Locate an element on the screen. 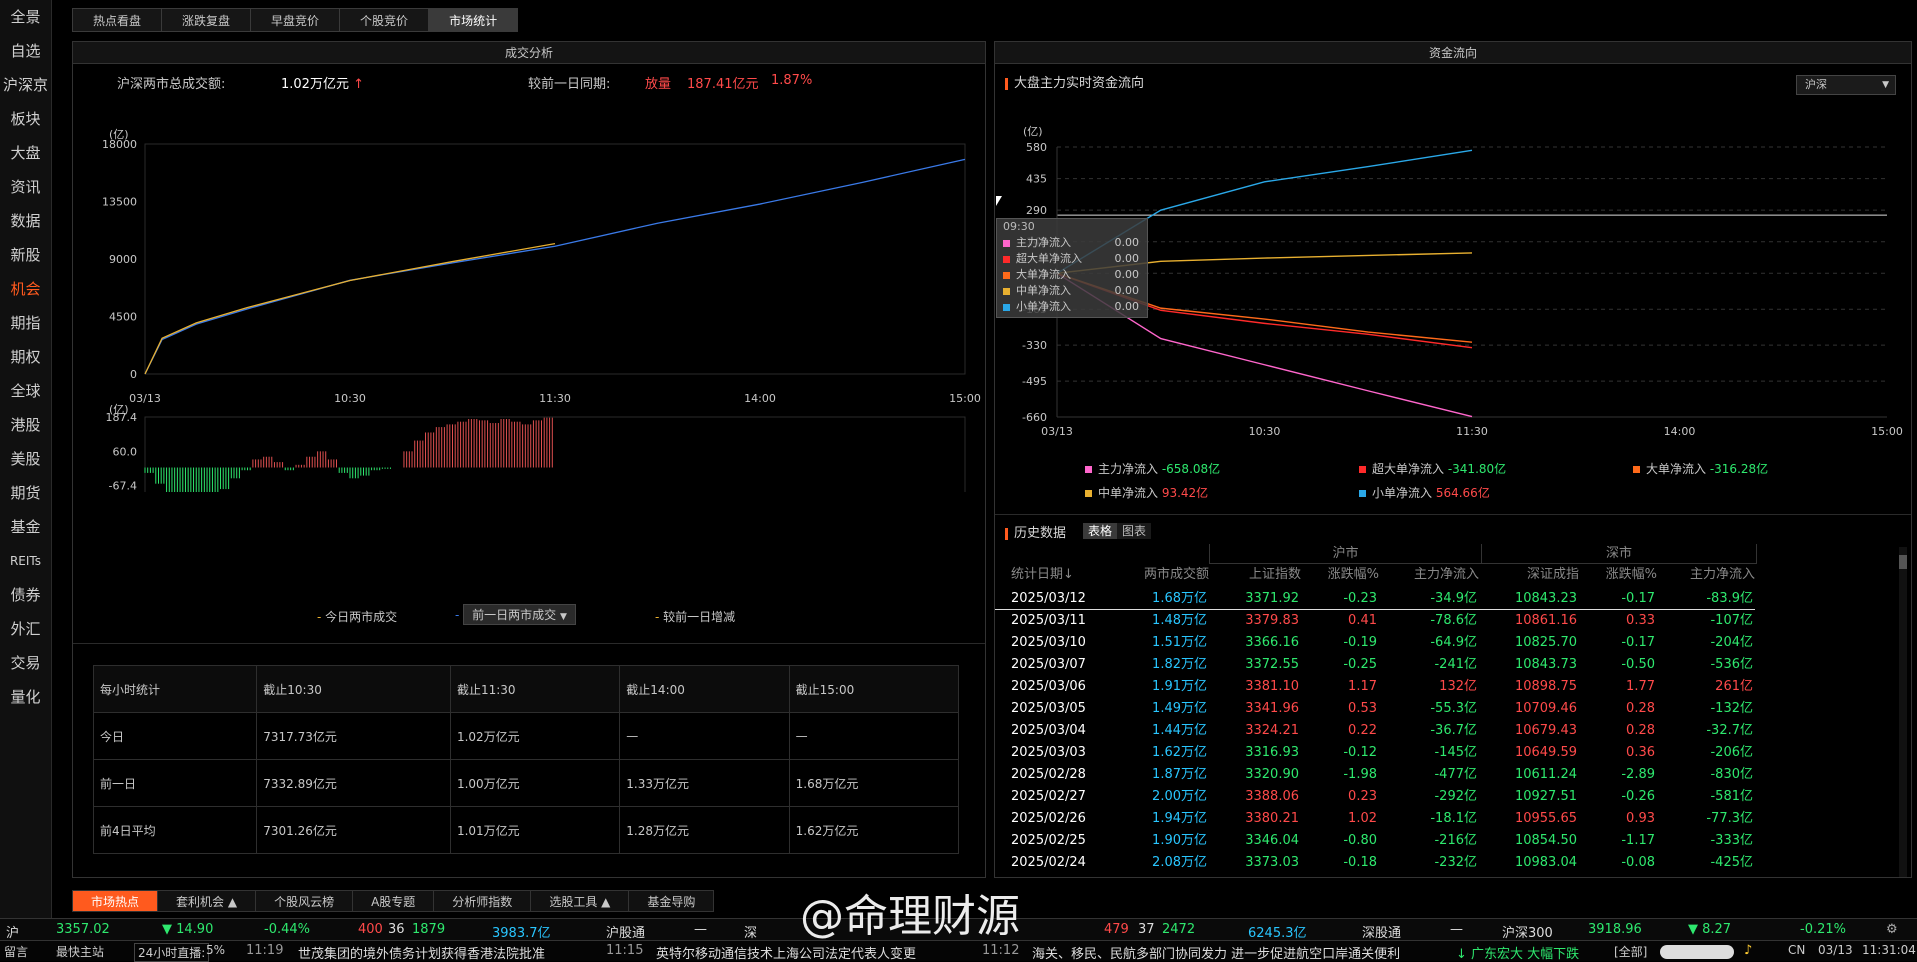  sidebar-item: 港股 is located at coordinates (25, 425).